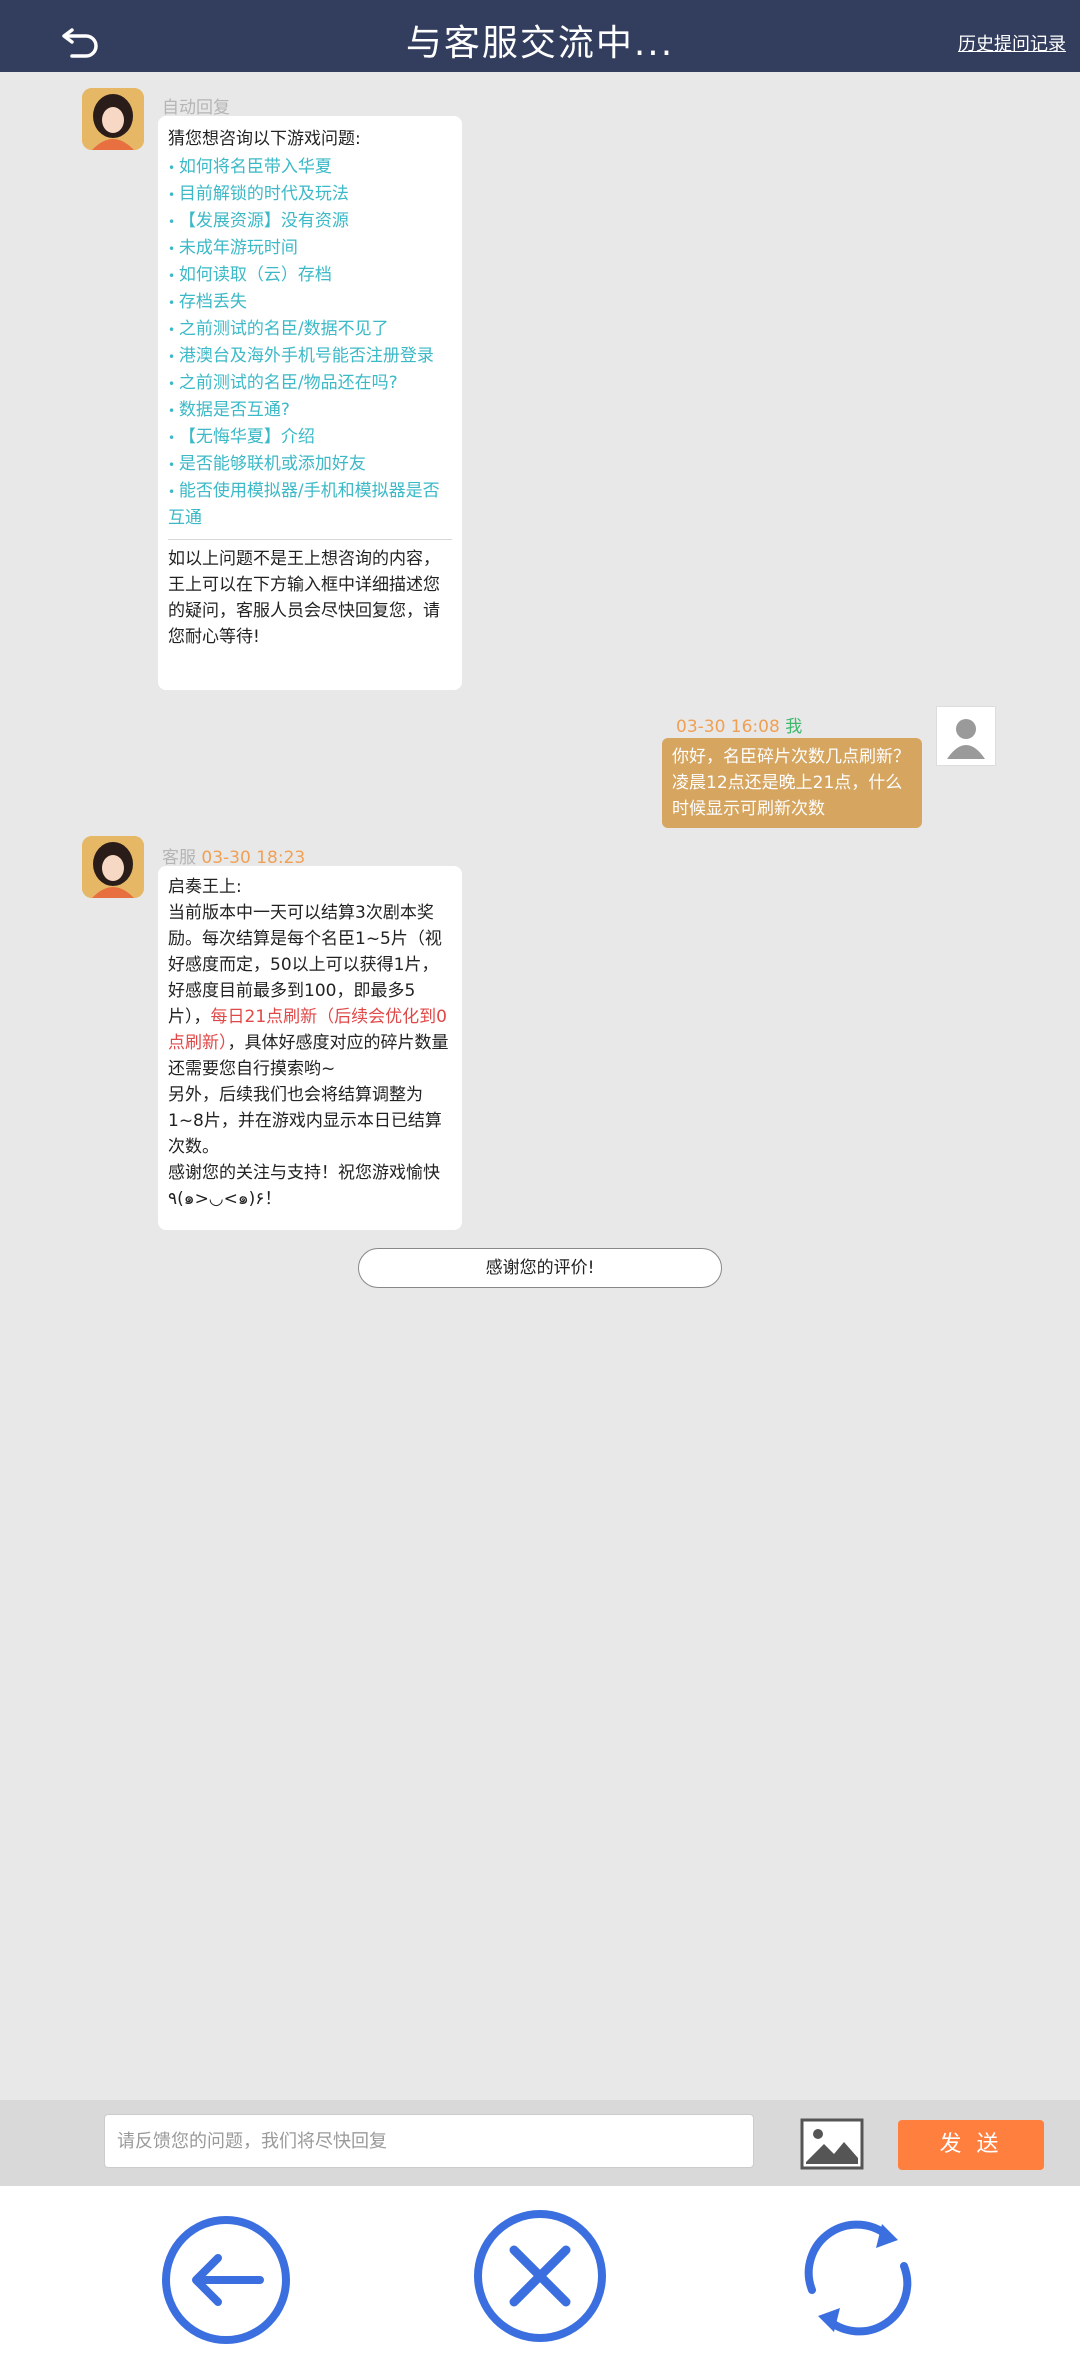  Describe the element at coordinates (966, 736) in the screenshot. I see `user-avatar` at that location.